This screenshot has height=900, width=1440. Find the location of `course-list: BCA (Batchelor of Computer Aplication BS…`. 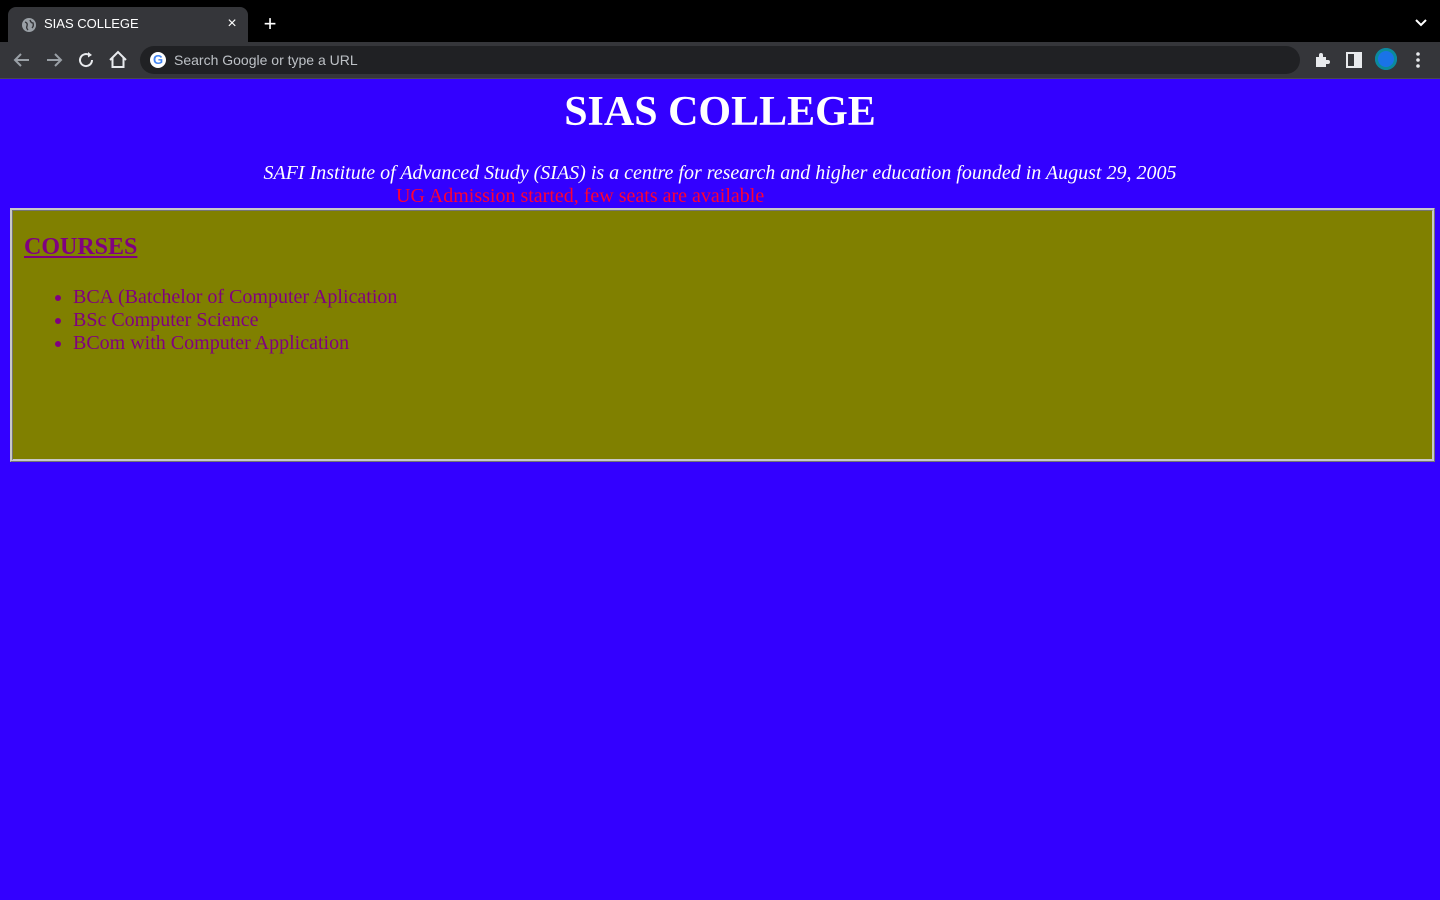

course-list: BCA (Batchelor of Computer Aplication BS… is located at coordinates (210, 320).